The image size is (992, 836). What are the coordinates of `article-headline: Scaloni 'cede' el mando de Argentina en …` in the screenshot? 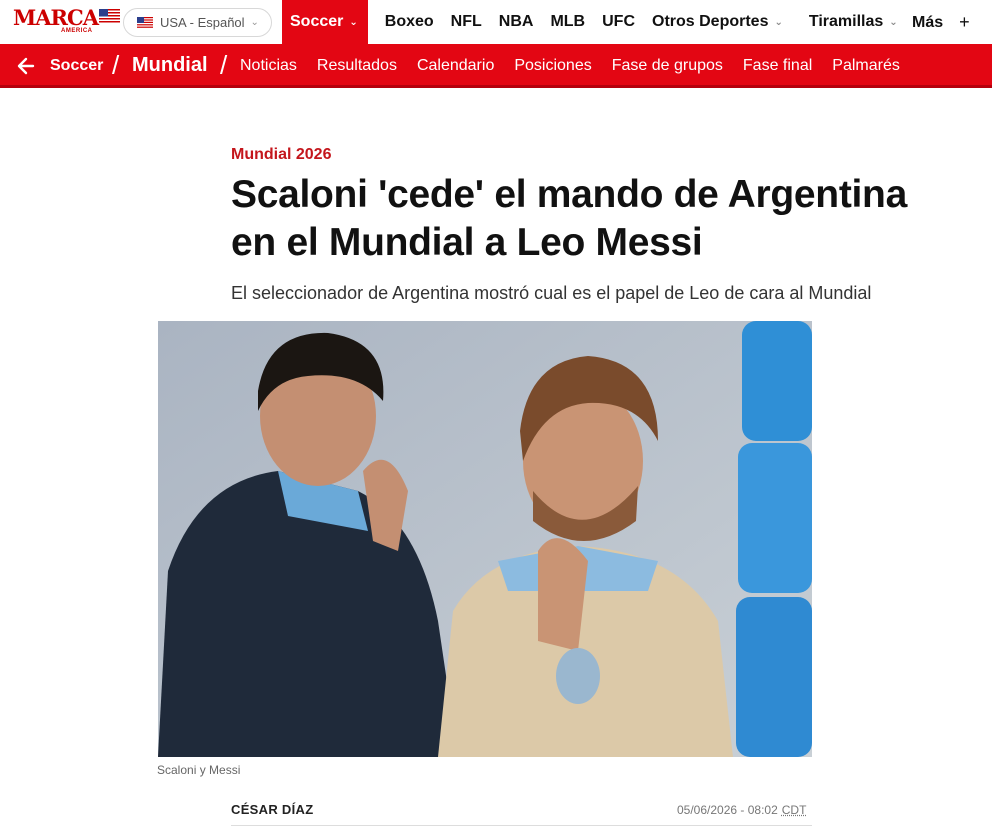 It's located at (601, 219).